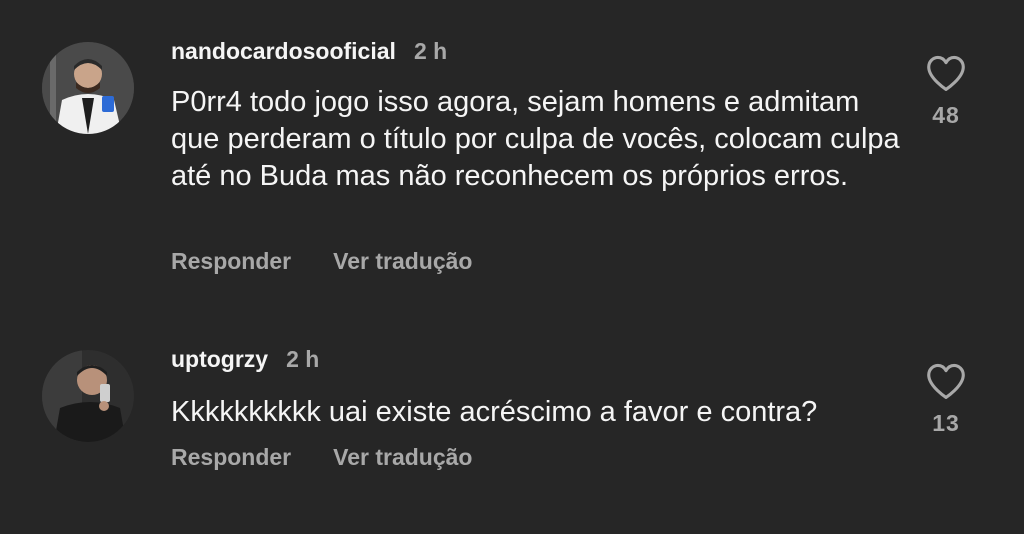  What do you see at coordinates (283, 51) in the screenshot?
I see `username: nandocardosooficial` at bounding box center [283, 51].